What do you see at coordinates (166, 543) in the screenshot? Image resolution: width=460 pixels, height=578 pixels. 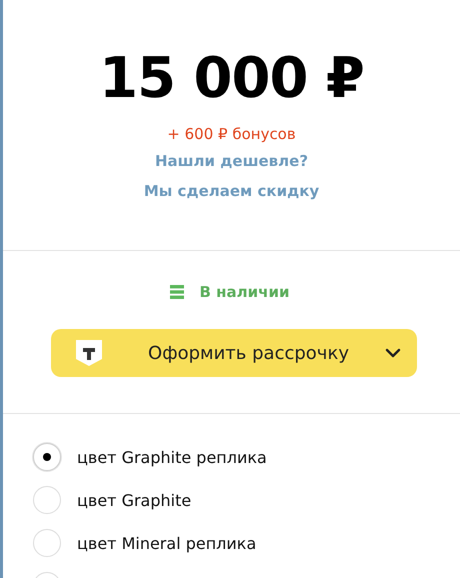 I see `option-label: цвет Mineral реплика` at bounding box center [166, 543].